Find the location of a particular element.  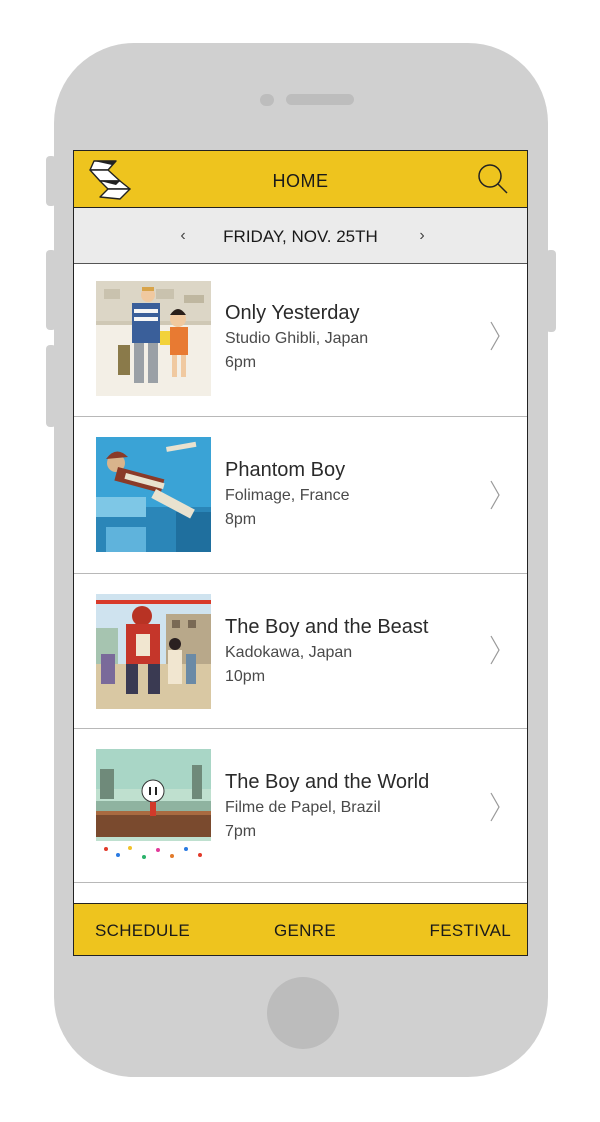

film-title: The Boy and the World is located at coordinates (327, 782).